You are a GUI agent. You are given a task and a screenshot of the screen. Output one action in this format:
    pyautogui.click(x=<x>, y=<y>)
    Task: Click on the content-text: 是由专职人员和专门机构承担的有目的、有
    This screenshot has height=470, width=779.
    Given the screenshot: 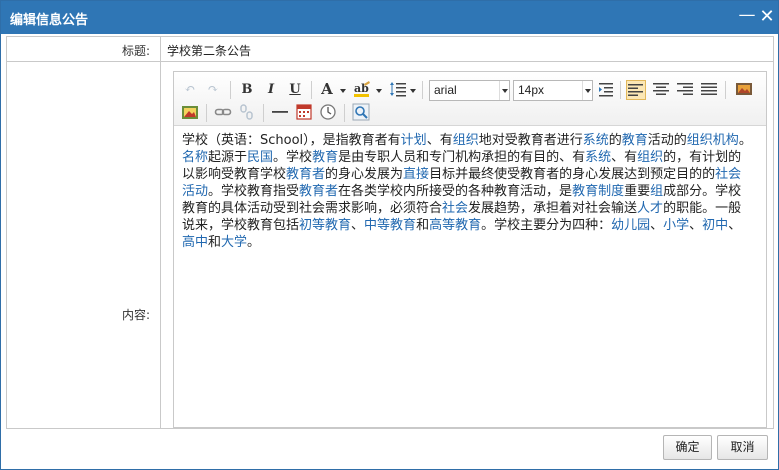 What is the action you would take?
    pyautogui.click(x=462, y=157)
    